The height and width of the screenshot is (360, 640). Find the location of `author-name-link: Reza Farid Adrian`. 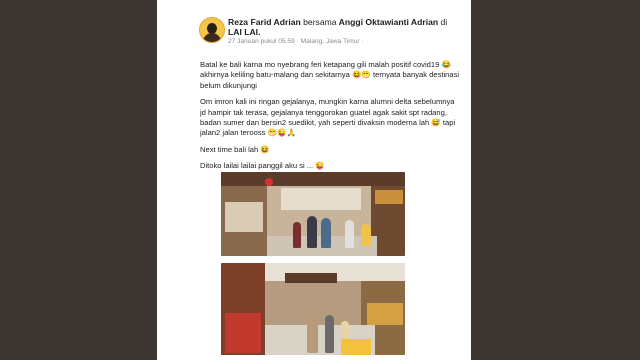

author-name-link: Reza Farid Adrian is located at coordinates (264, 22).